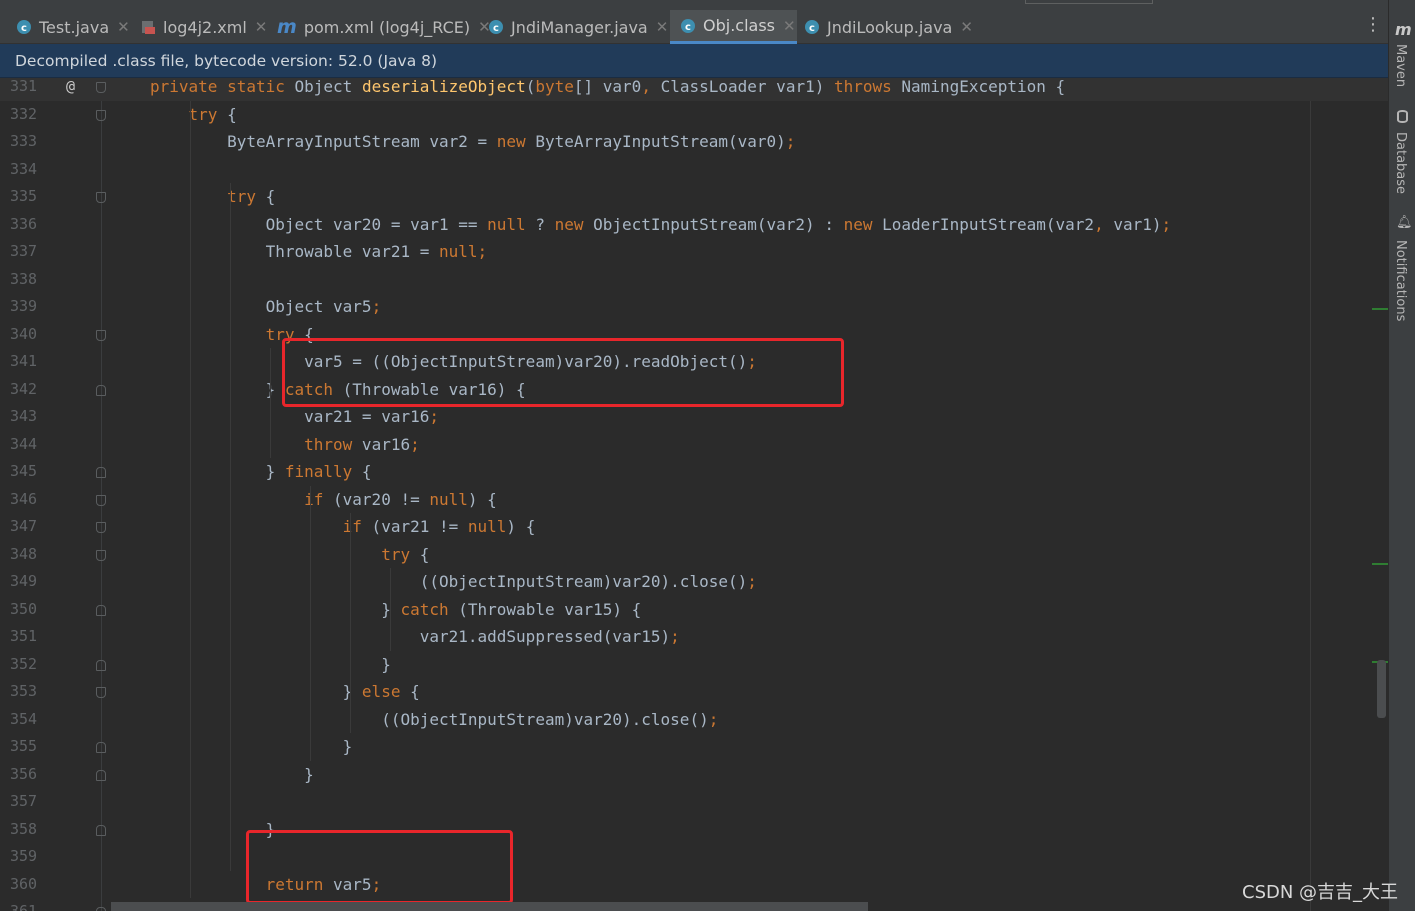 This screenshot has height=911, width=1415. Describe the element at coordinates (733, 27) in the screenshot. I see `editor-tab: c Obj.class ✕` at that location.